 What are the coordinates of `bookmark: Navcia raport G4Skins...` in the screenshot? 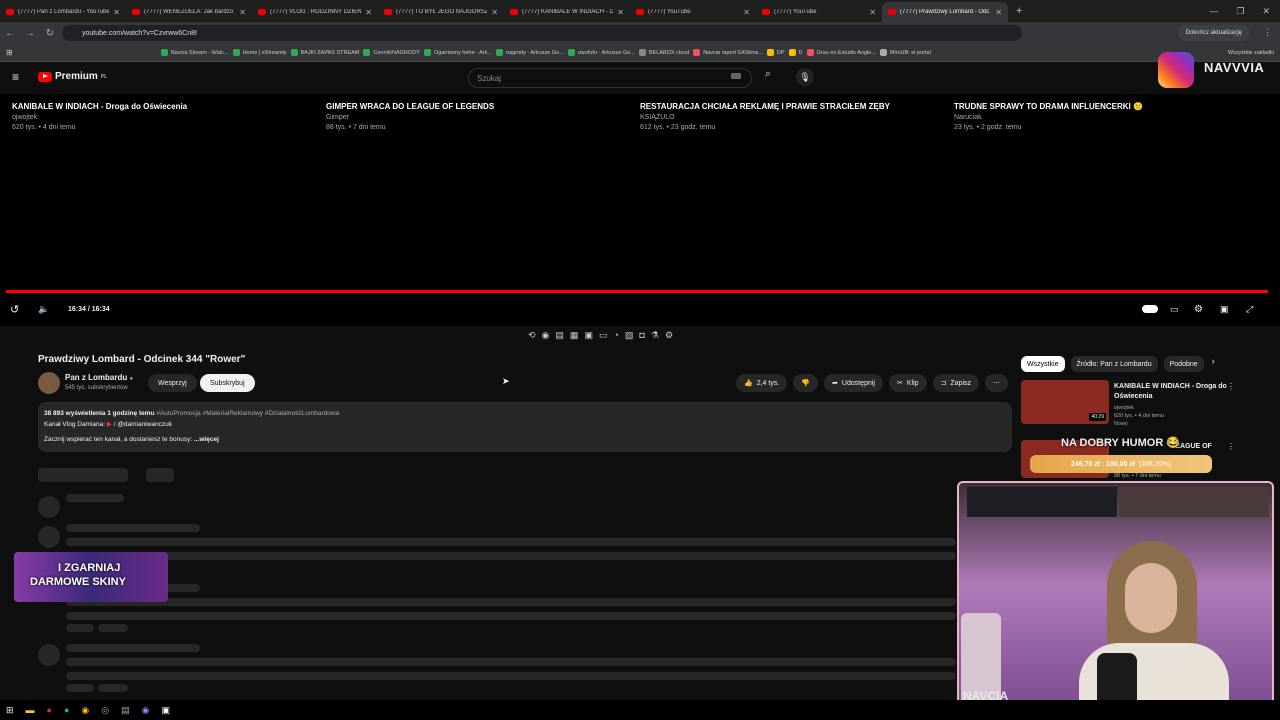 It's located at (728, 52).